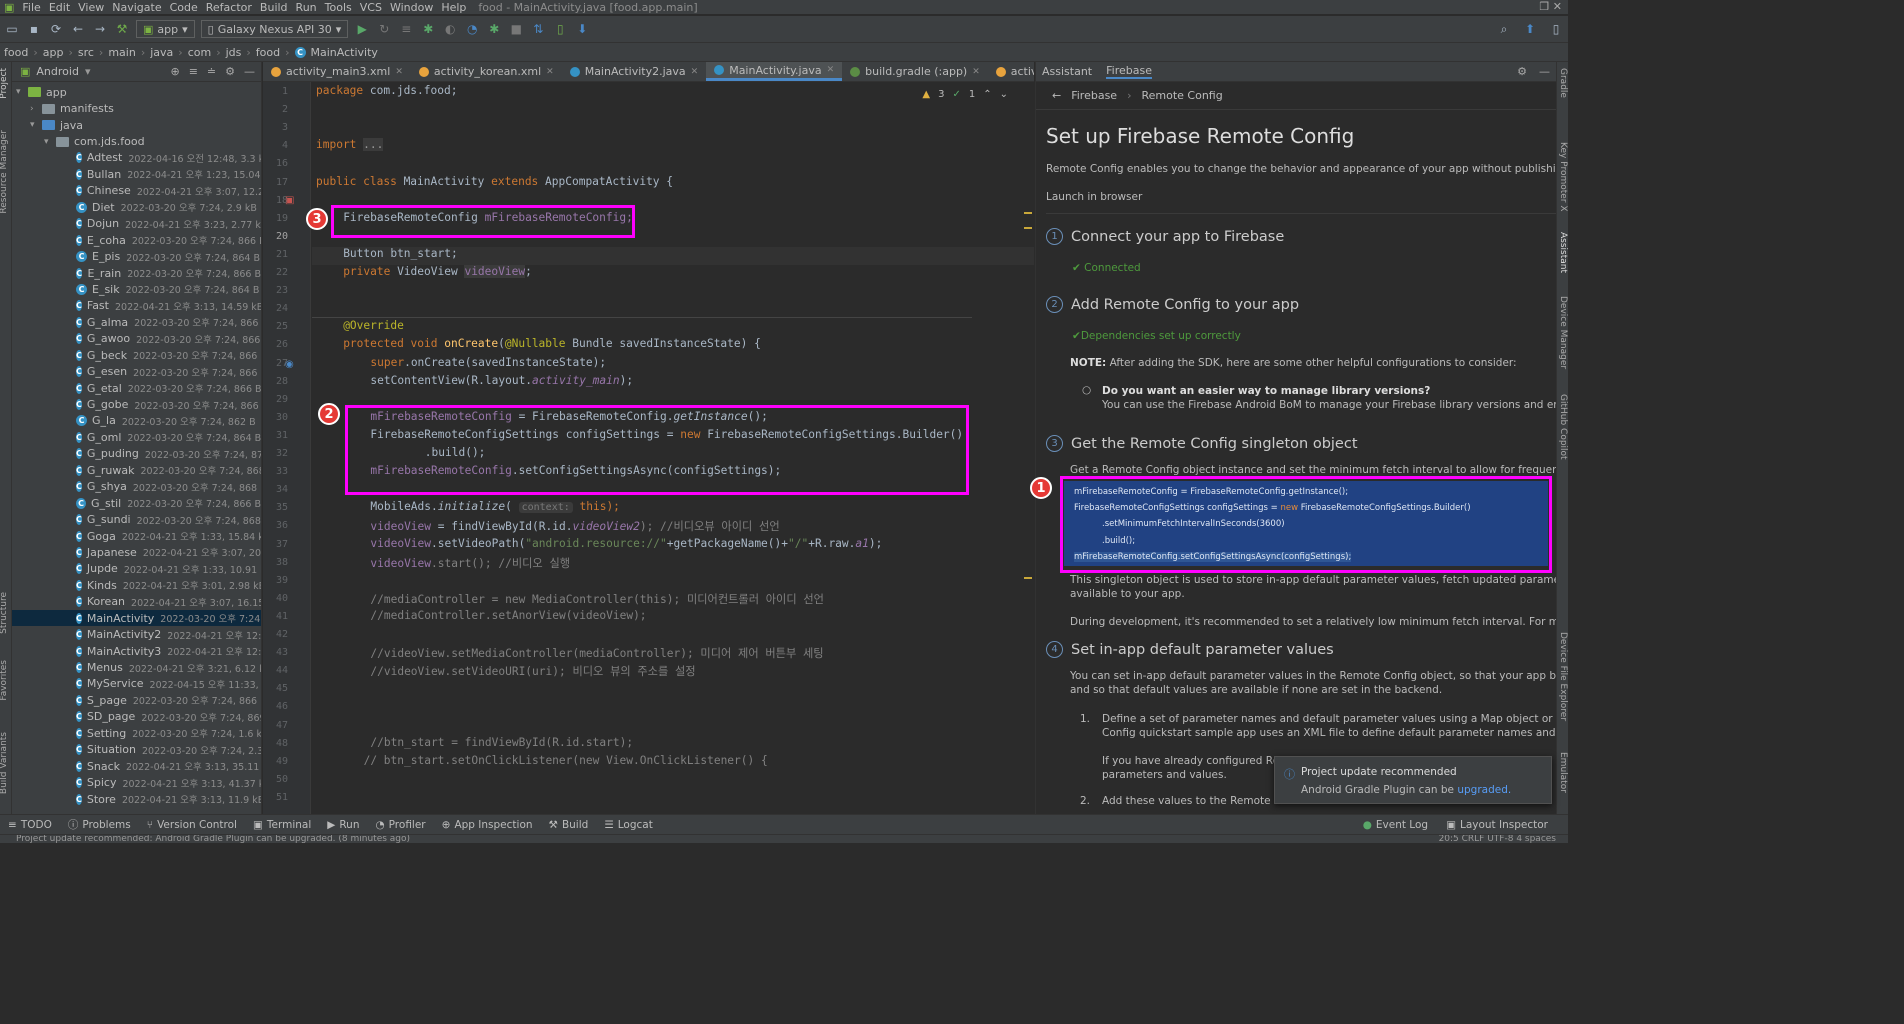 Image resolution: width=1904 pixels, height=1024 pixels. Describe the element at coordinates (4, 680) in the screenshot. I see `favorites-tool-tab: Favorites` at that location.